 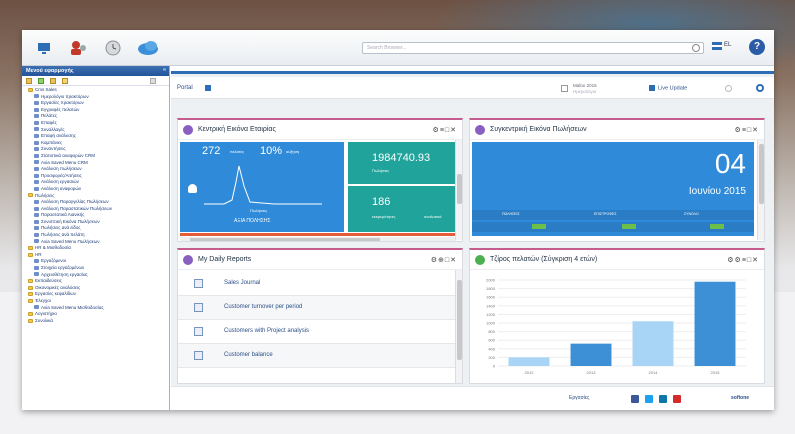 I want to click on tree-folder: Cms Sales, so click(x=96, y=90).